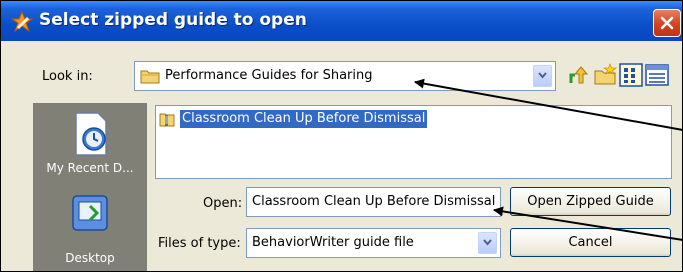 This screenshot has width=683, height=272. I want to click on files-of-type-dropdown: BehaviorWriter guide file, so click(373, 243).